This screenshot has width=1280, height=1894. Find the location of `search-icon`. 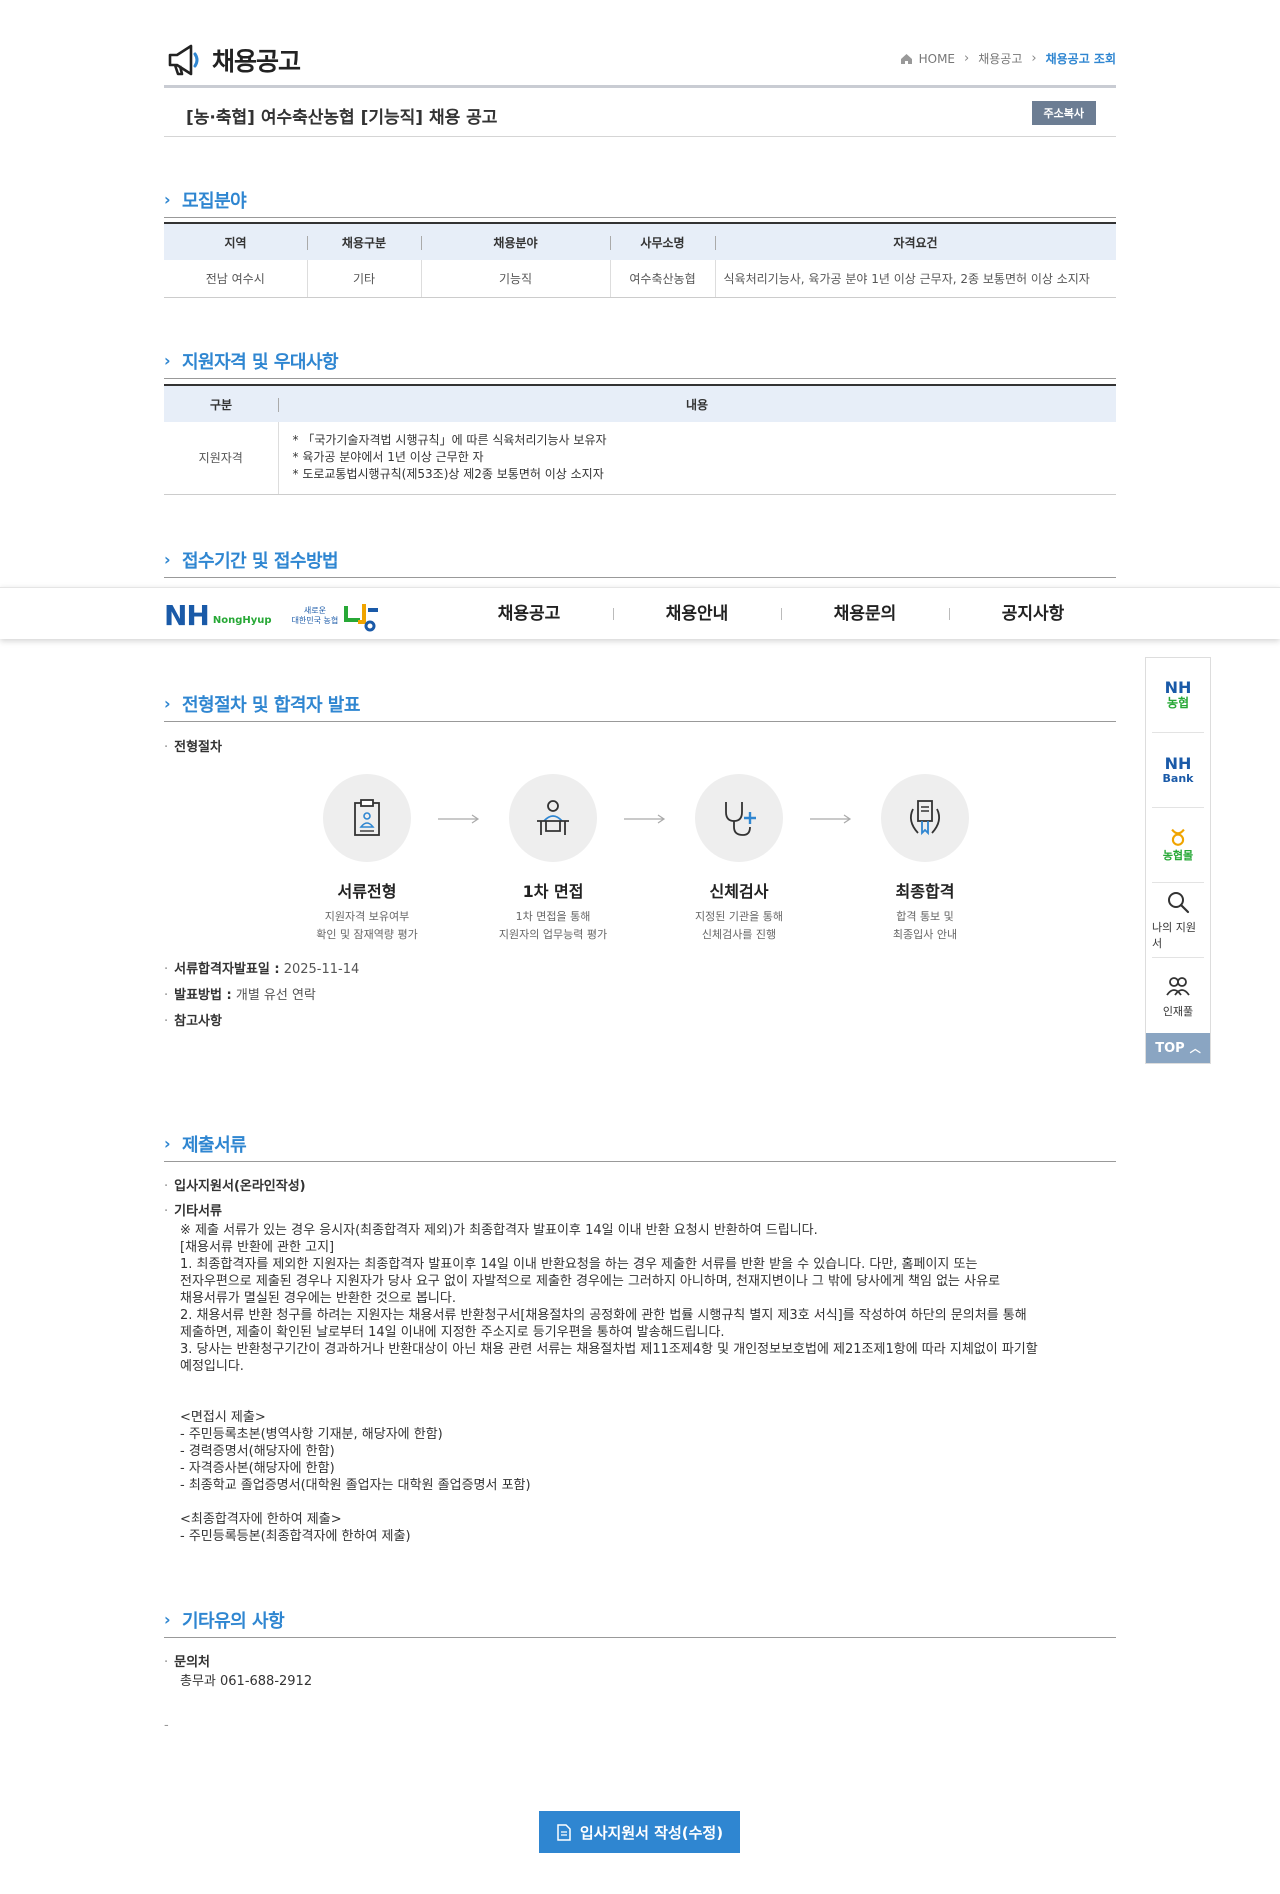

search-icon is located at coordinates (1179, 903).